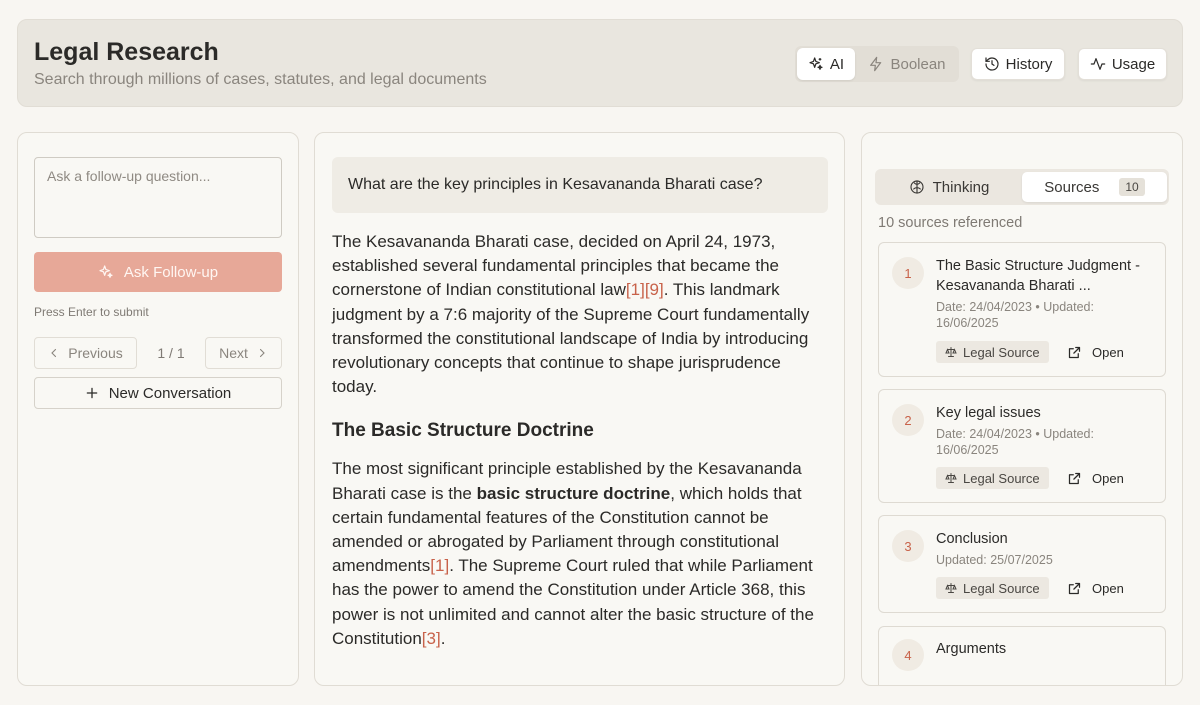 The image size is (1200, 705). I want to click on ask-followup-button: Ask Follow-up, so click(158, 272).